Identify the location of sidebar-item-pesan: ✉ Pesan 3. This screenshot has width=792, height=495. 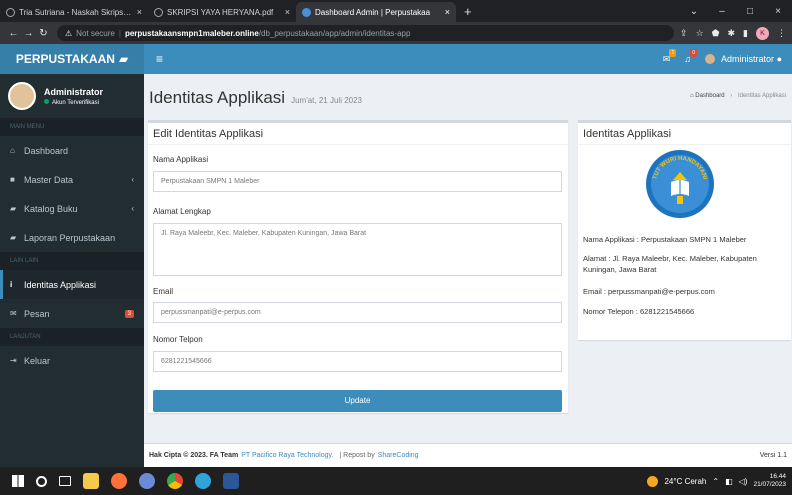
(72, 313).